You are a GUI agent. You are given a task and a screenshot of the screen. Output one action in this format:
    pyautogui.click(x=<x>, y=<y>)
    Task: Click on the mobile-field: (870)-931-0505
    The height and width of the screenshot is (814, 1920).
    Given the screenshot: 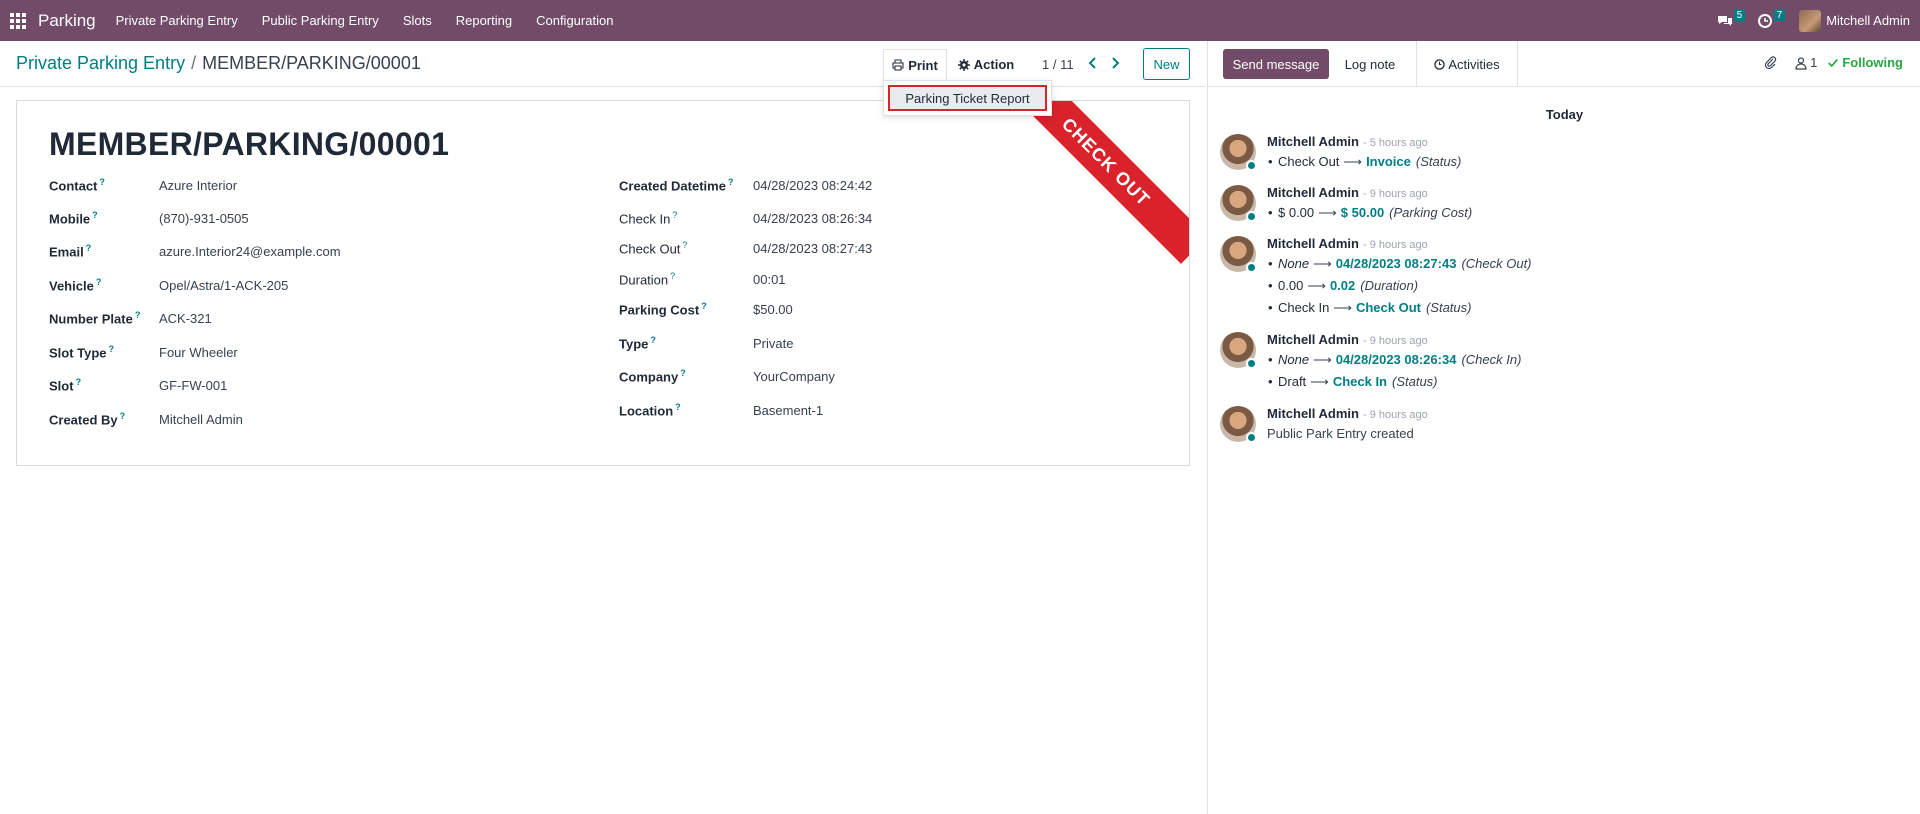 What is the action you would take?
    pyautogui.click(x=204, y=218)
    